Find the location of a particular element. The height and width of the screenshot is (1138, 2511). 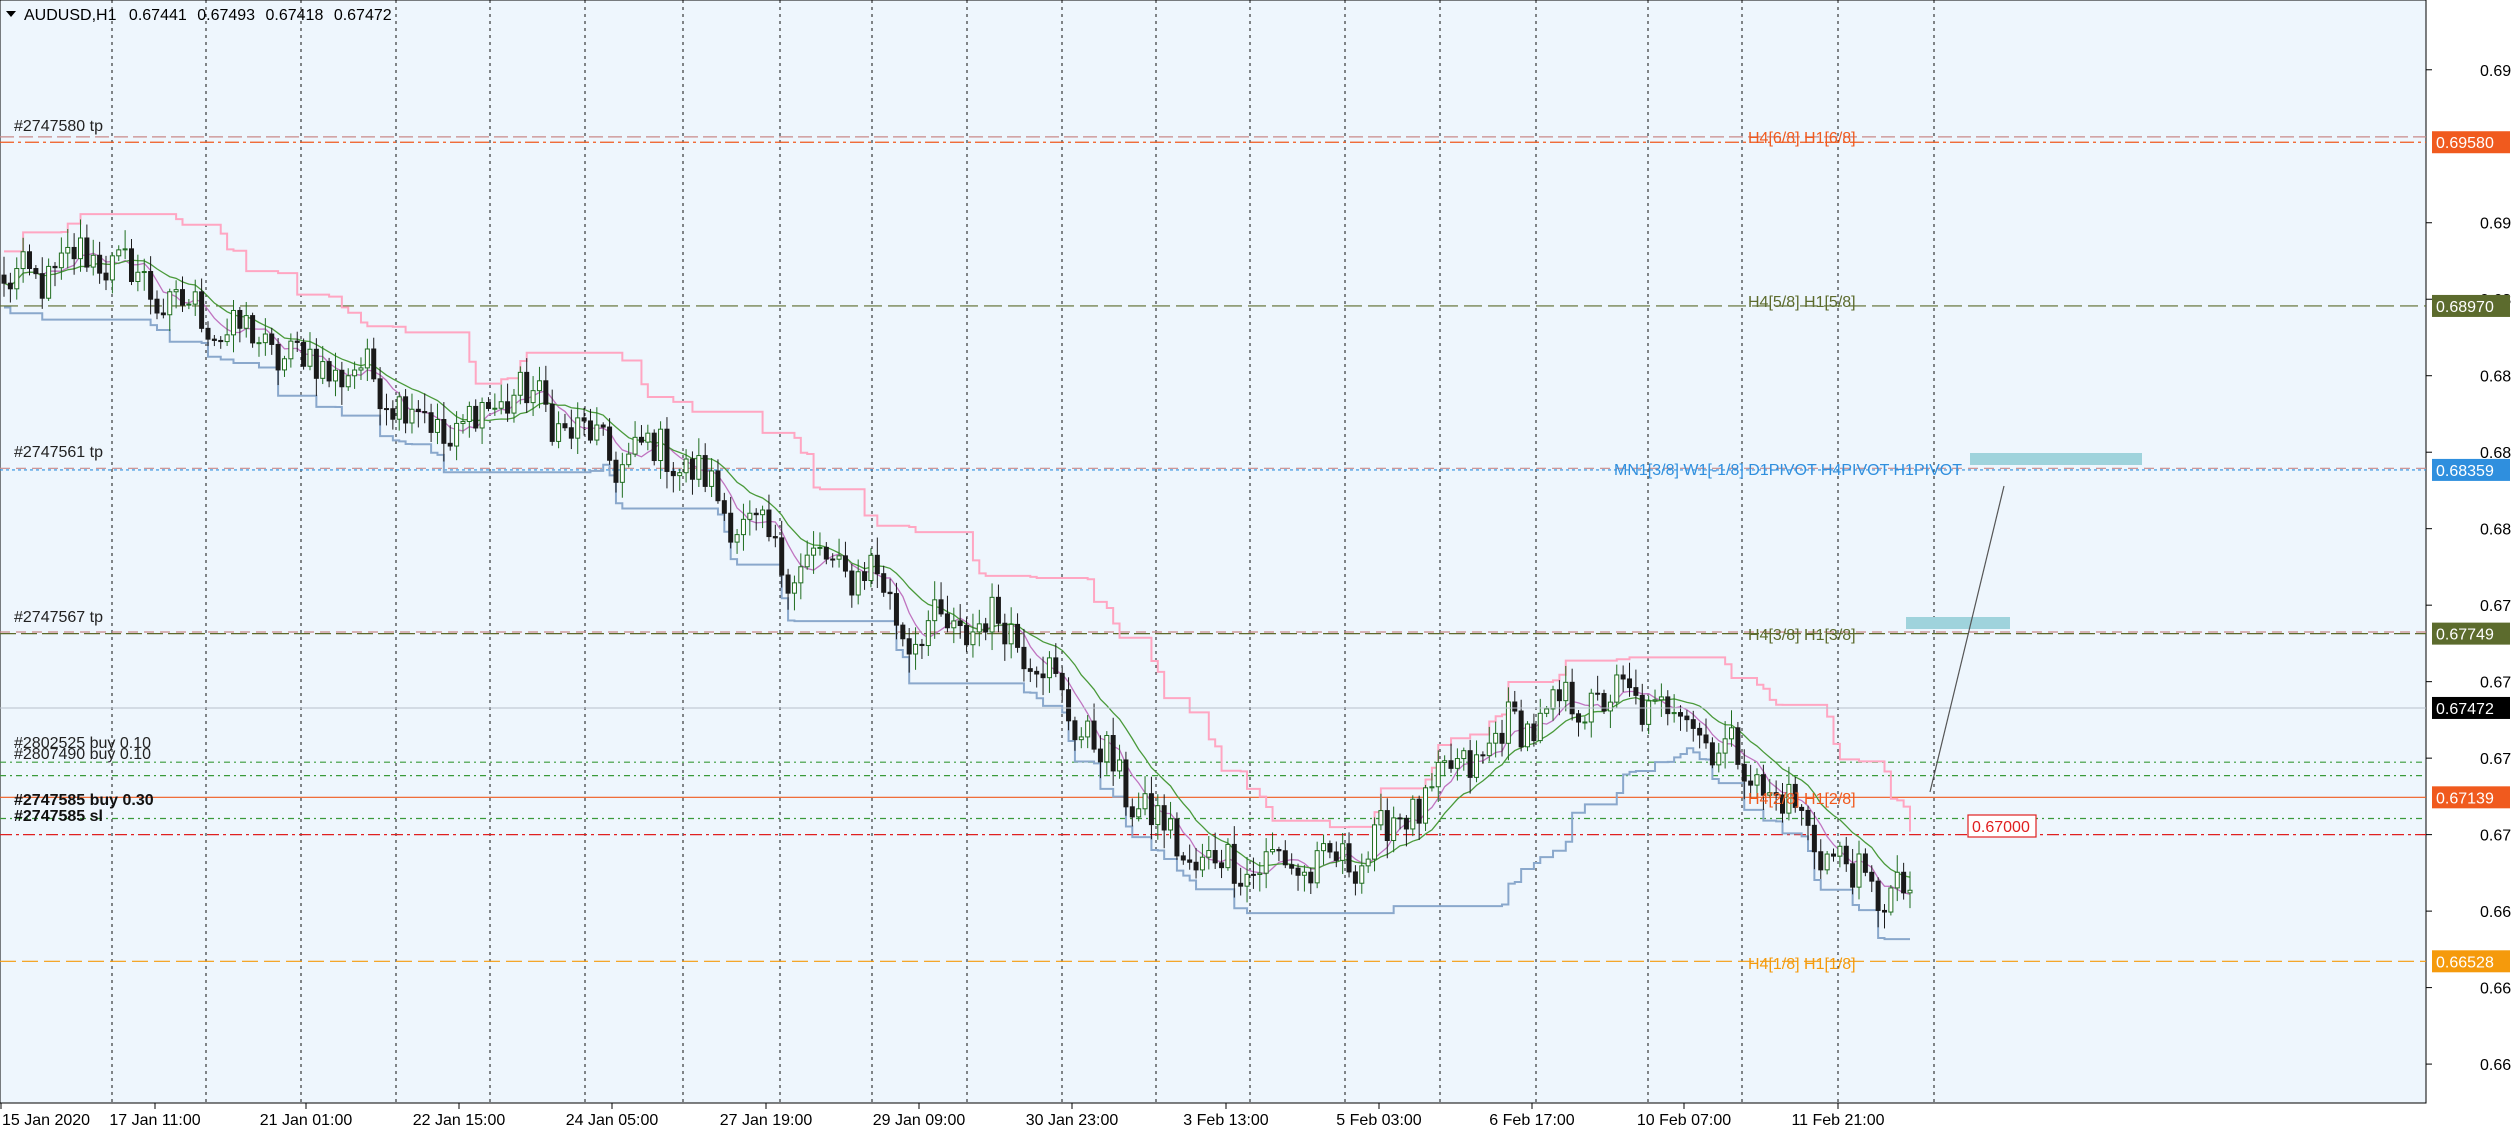

order-label-2747561: #2747561 tp is located at coordinates (58, 452).